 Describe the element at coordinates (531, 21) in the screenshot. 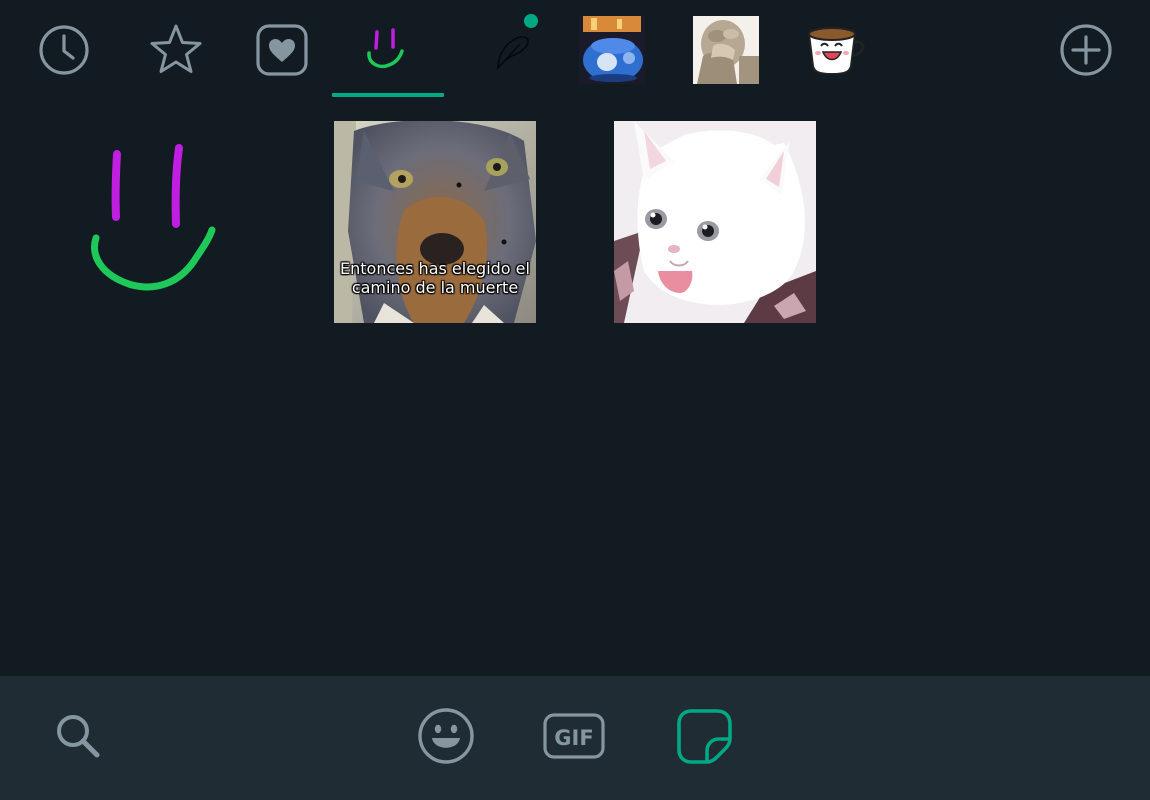

I see `update-badge-dot` at that location.